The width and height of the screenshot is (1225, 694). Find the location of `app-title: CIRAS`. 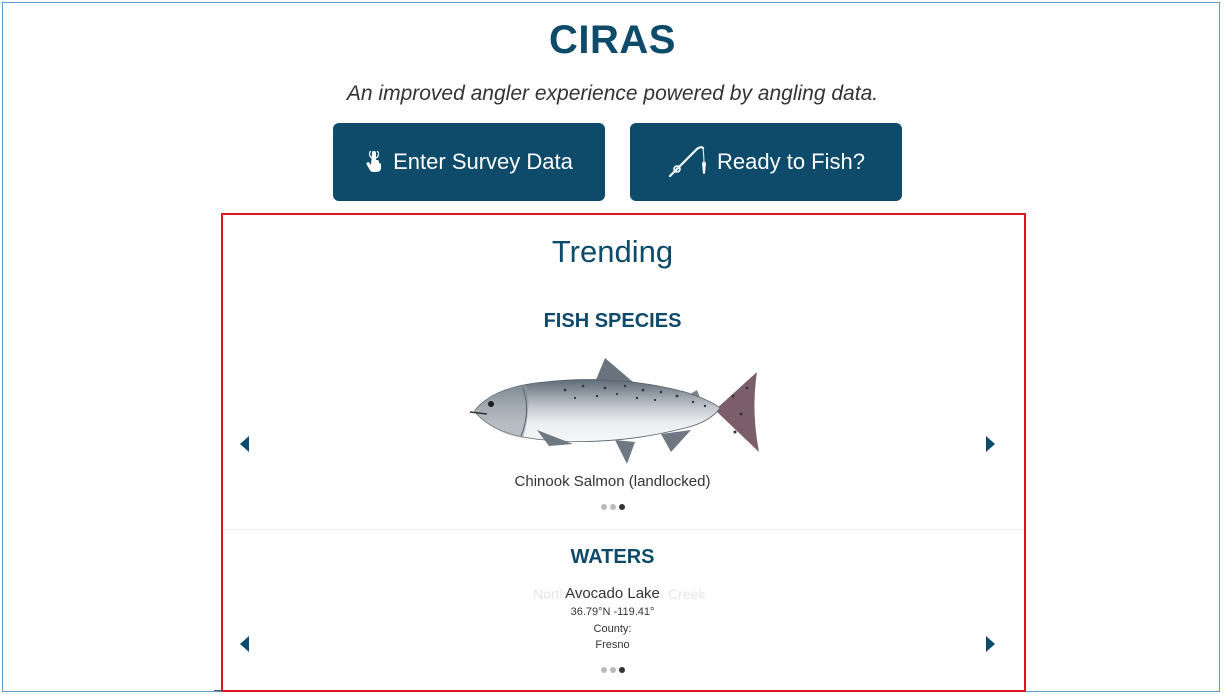

app-title: CIRAS is located at coordinates (612, 40).